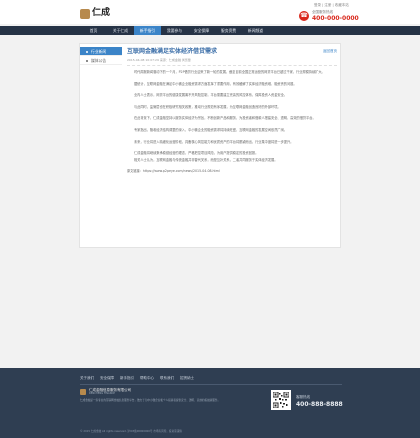 The height and width of the screenshot is (438, 420). What do you see at coordinates (303, 397) in the screenshot?
I see `footer-contact-label: 客服热线` at bounding box center [303, 397].